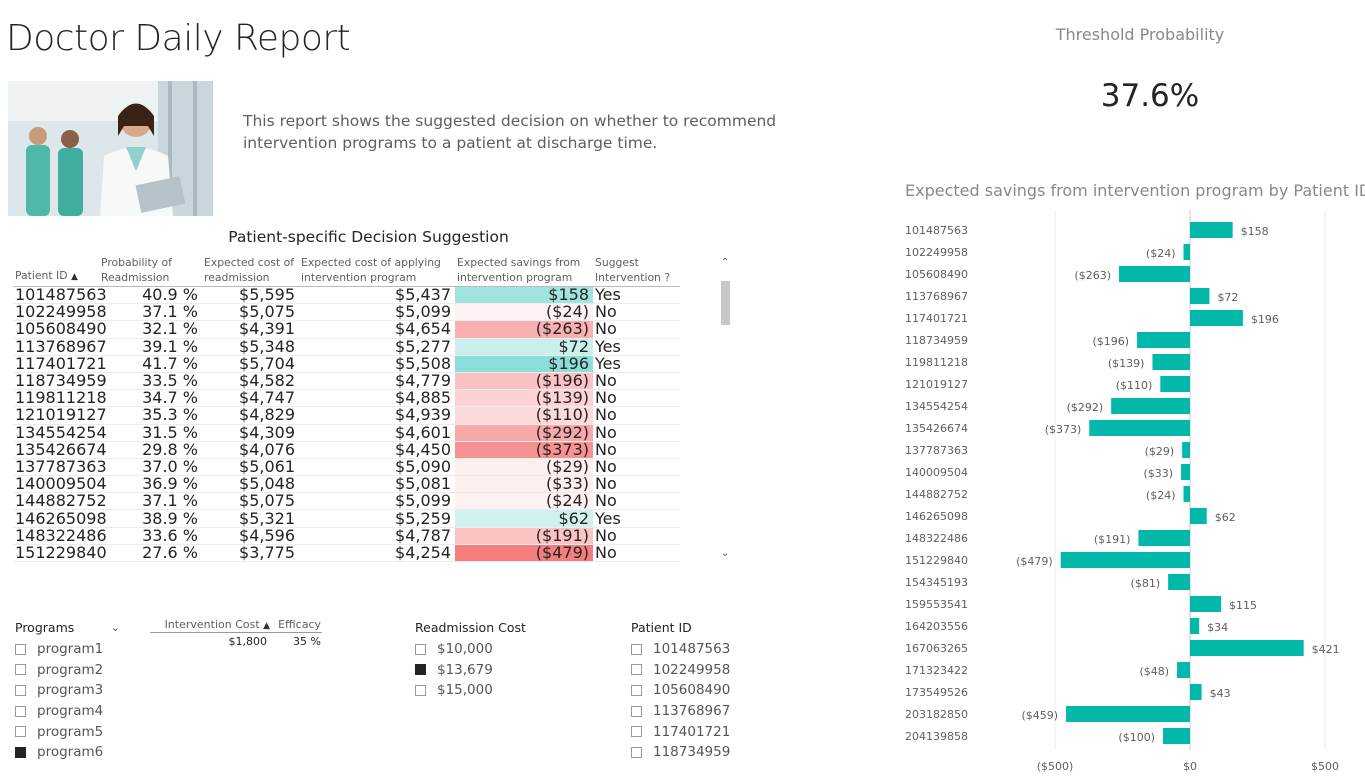  I want to click on patient-id-option: 113768967, so click(706, 711).